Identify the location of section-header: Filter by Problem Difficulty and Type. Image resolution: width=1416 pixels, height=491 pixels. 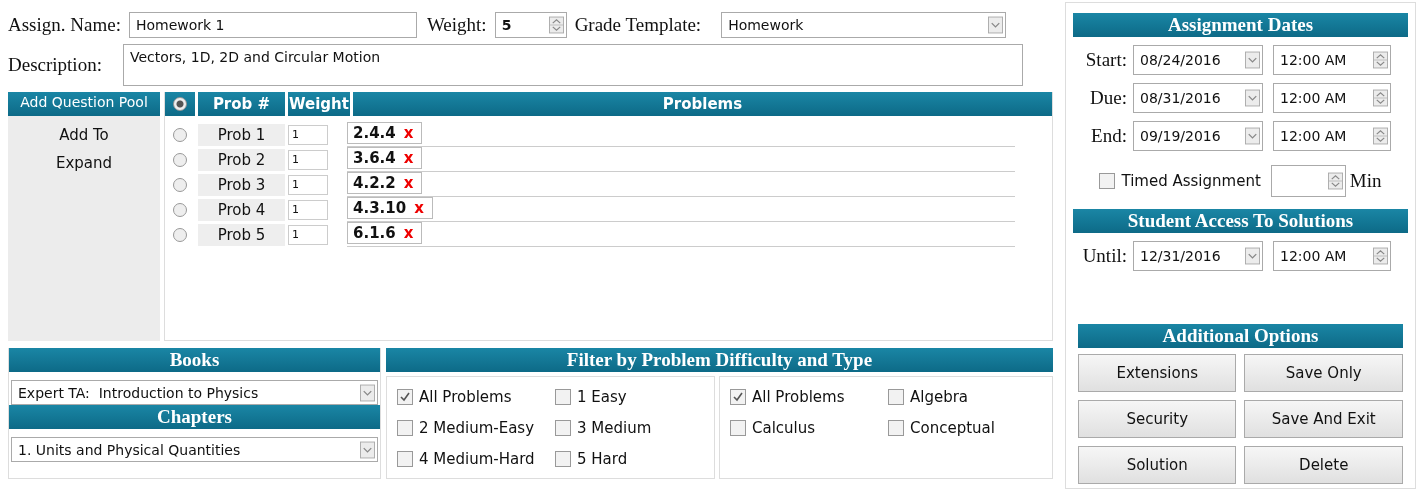
(719, 360).